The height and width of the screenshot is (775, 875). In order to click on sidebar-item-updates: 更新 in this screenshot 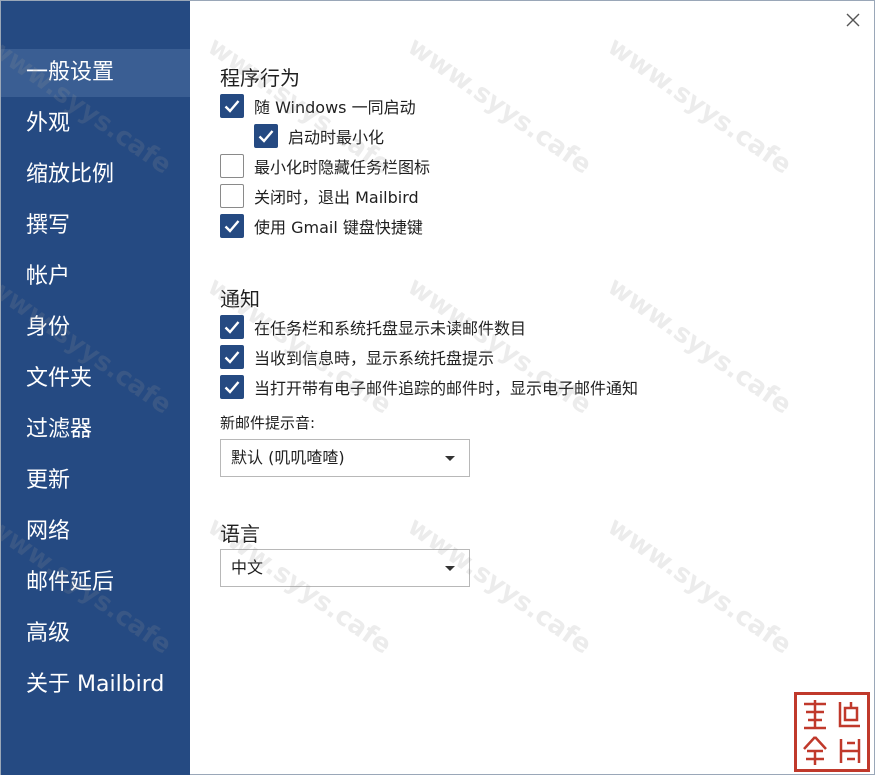, I will do `click(95, 481)`.